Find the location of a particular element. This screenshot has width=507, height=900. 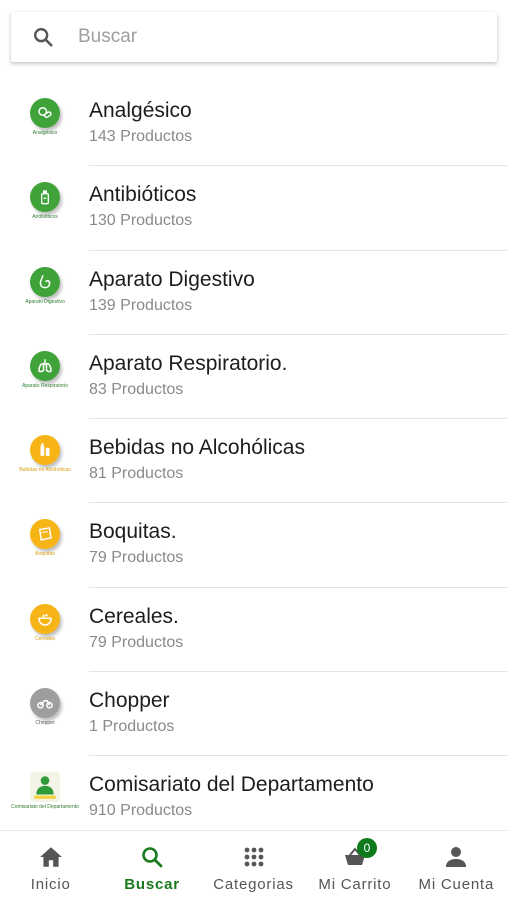

category-item-cereales: Cereales Cereales. 79 Productos is located at coordinates (253, 630).